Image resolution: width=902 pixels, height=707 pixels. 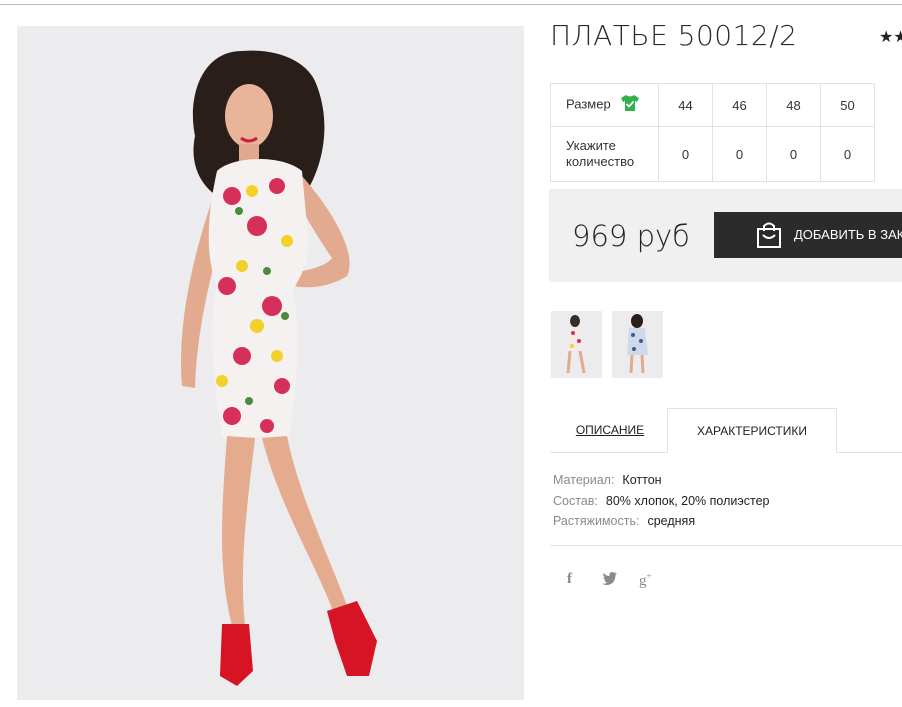 What do you see at coordinates (596, 521) in the screenshot?
I see `spec-key: Растяжимость:` at bounding box center [596, 521].